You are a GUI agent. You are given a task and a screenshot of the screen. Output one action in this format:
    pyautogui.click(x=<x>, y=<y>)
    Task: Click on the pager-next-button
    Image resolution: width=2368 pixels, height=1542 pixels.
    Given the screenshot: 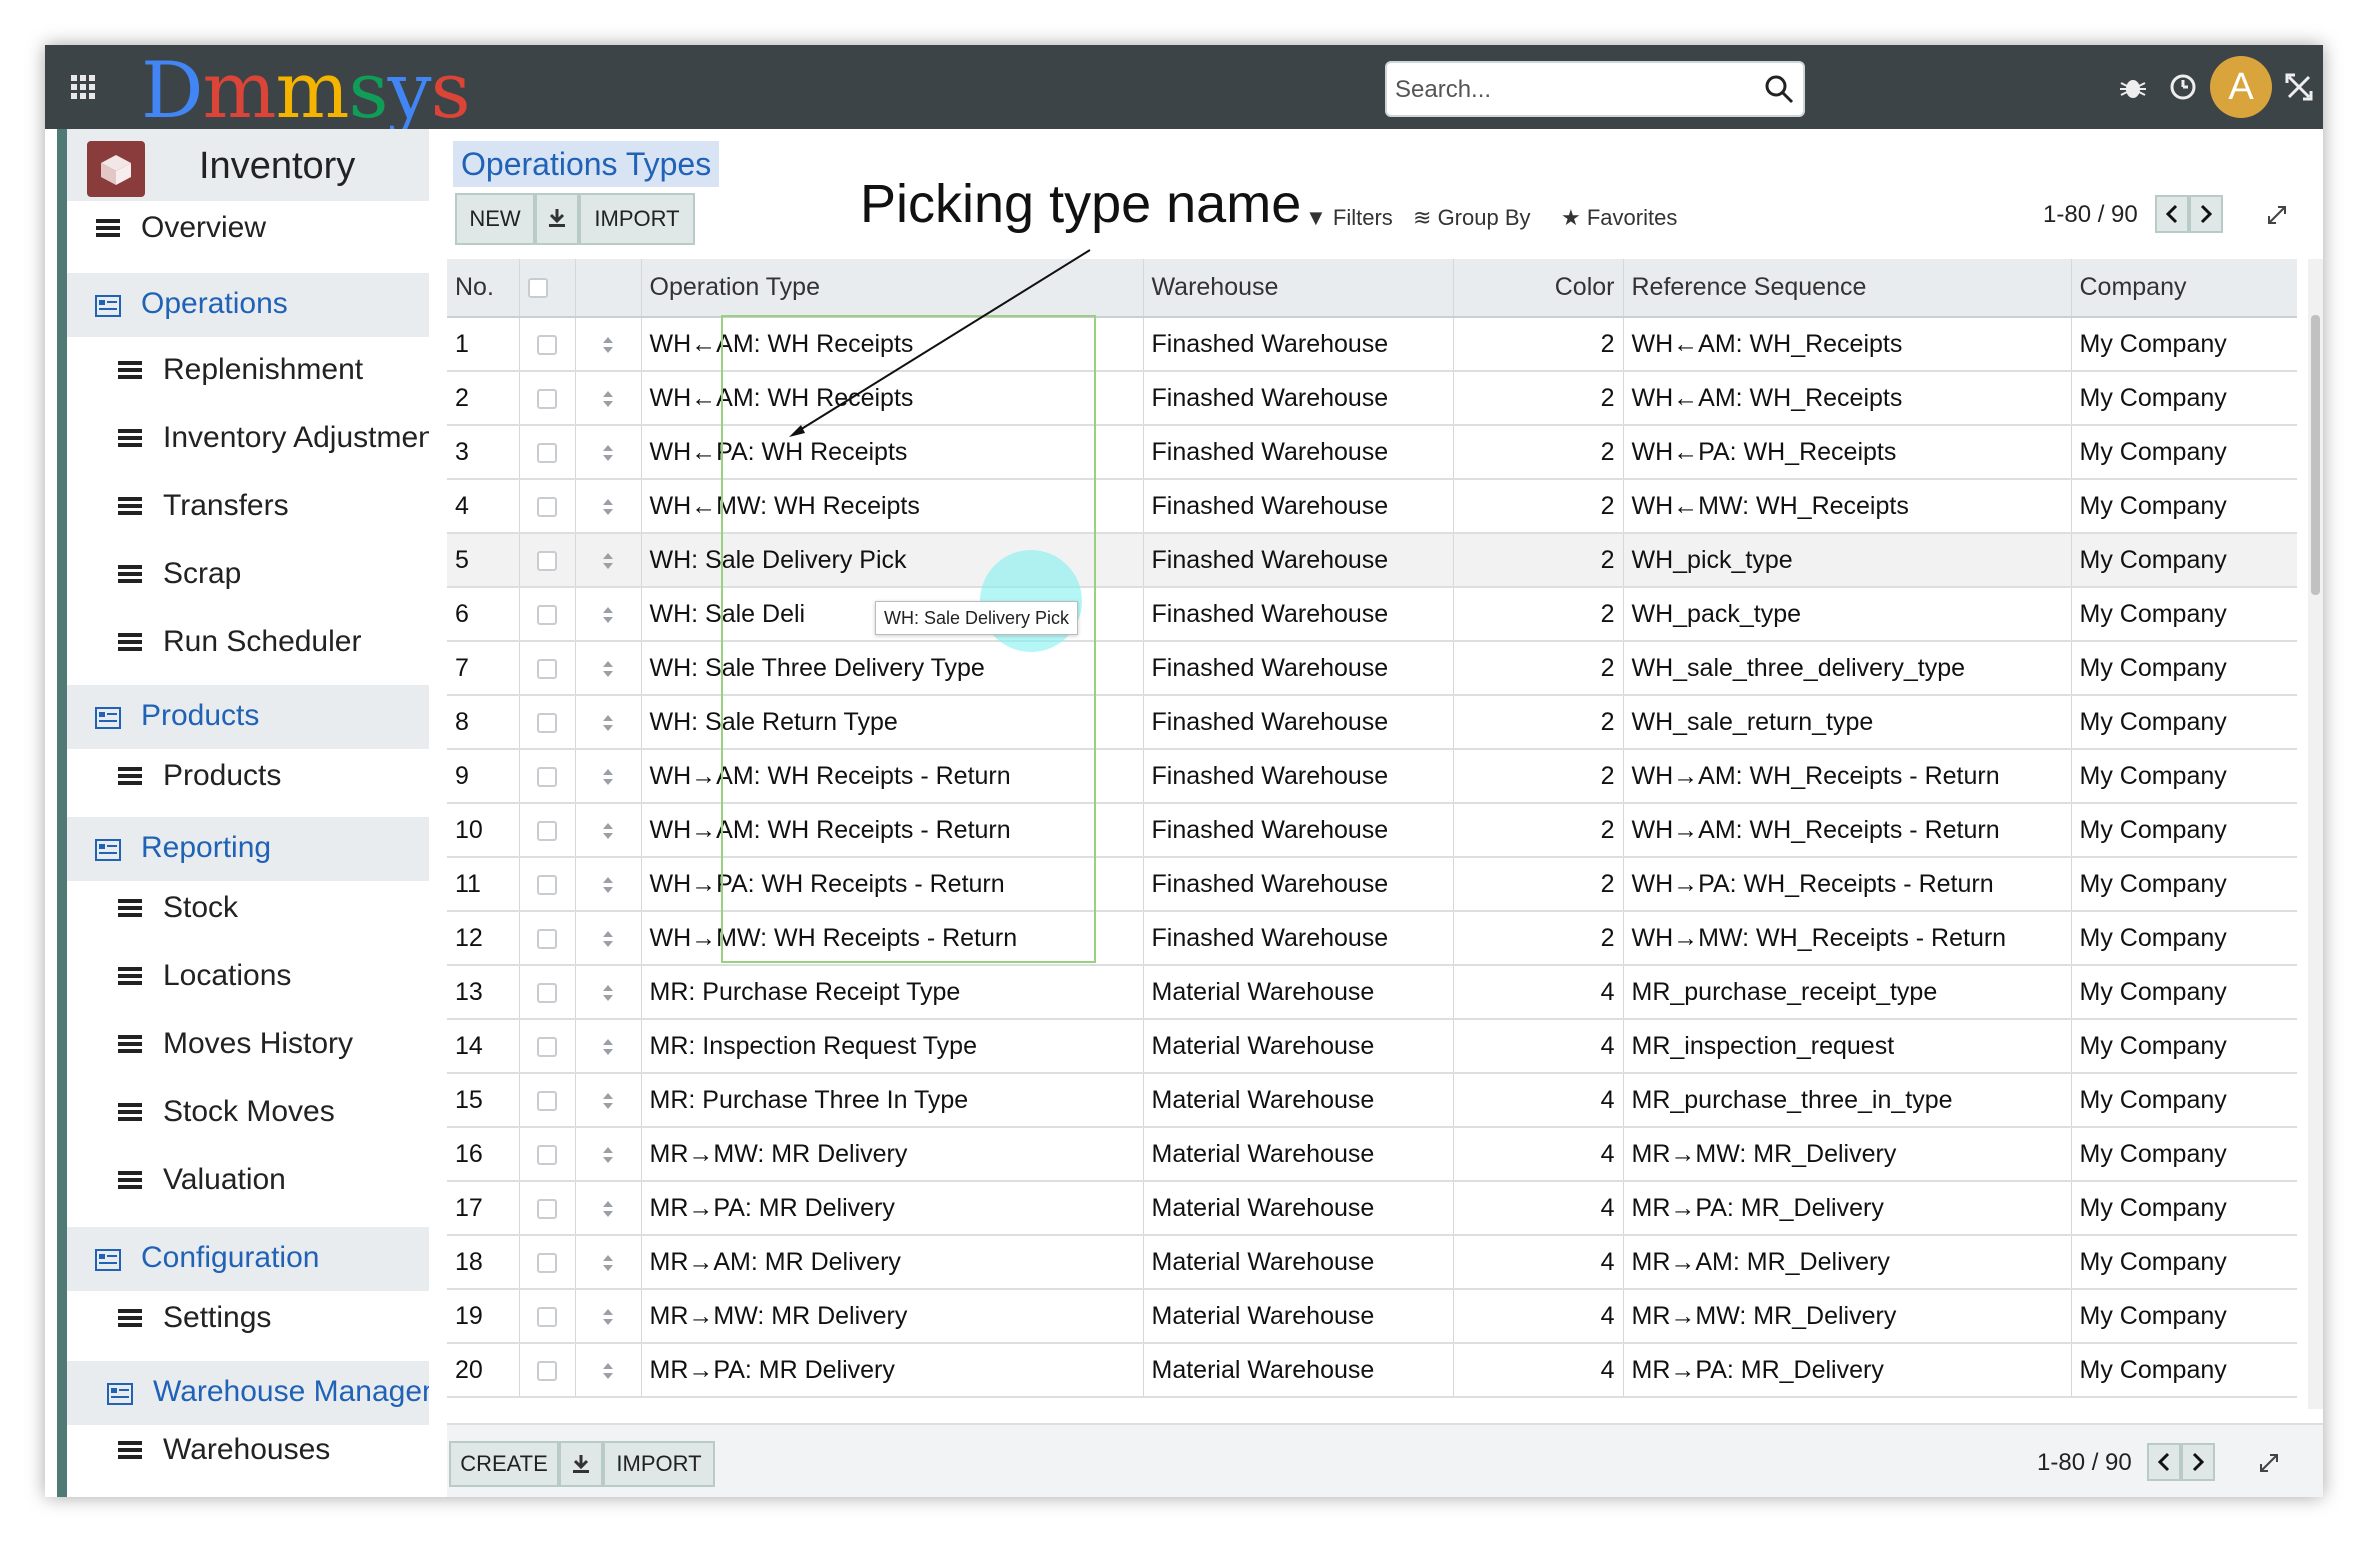 What is the action you would take?
    pyautogui.click(x=2206, y=214)
    